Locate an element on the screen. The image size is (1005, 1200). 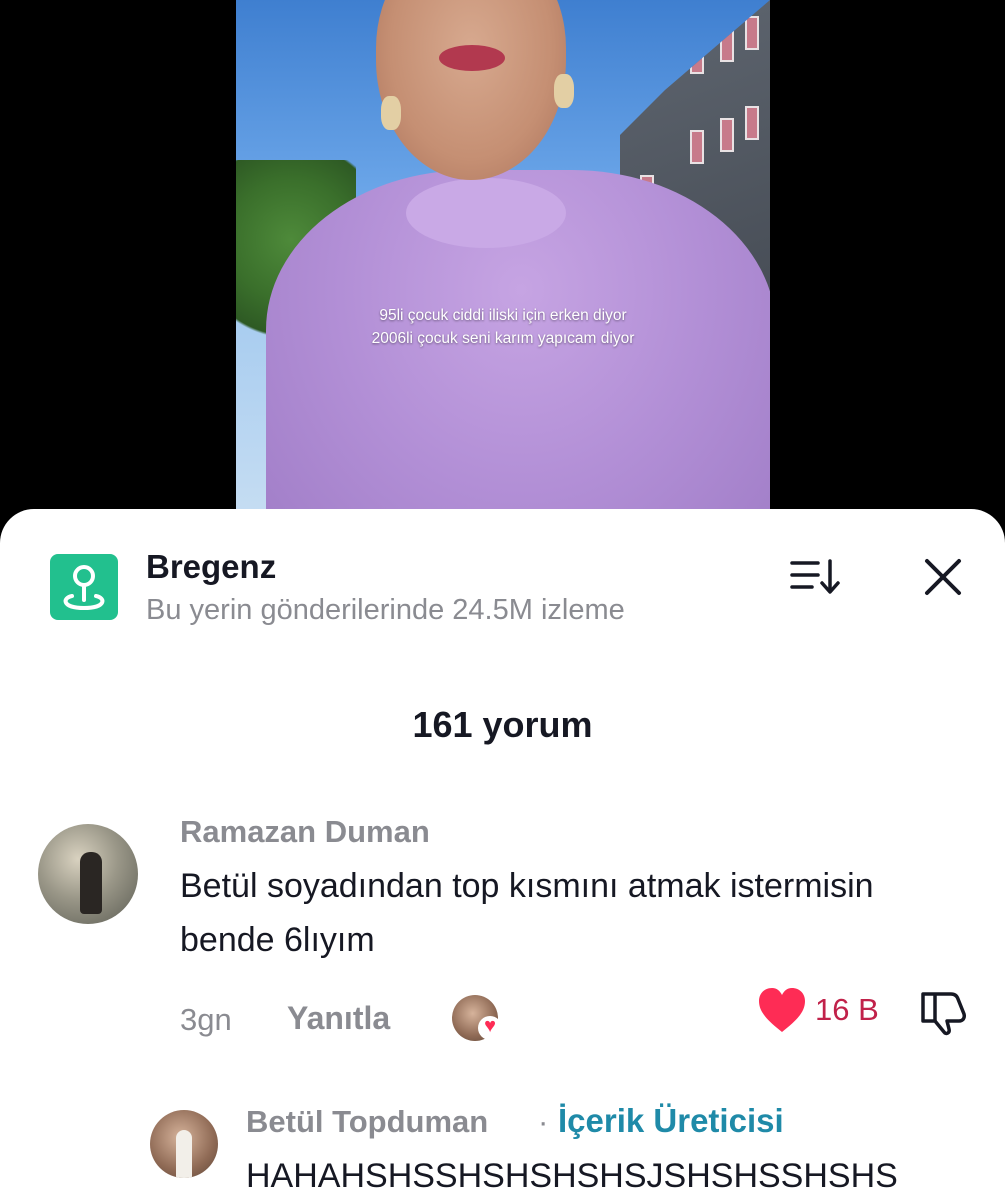
place-title: Bregenz is located at coordinates (211, 567).